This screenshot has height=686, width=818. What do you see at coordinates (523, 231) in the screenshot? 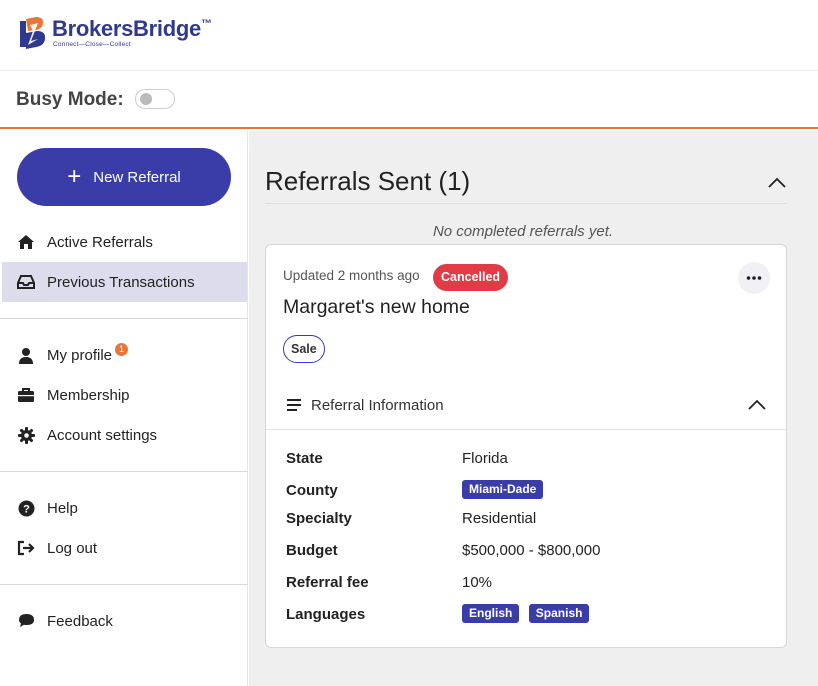
I see `empty-state-note: No completed referrals yet.` at bounding box center [523, 231].